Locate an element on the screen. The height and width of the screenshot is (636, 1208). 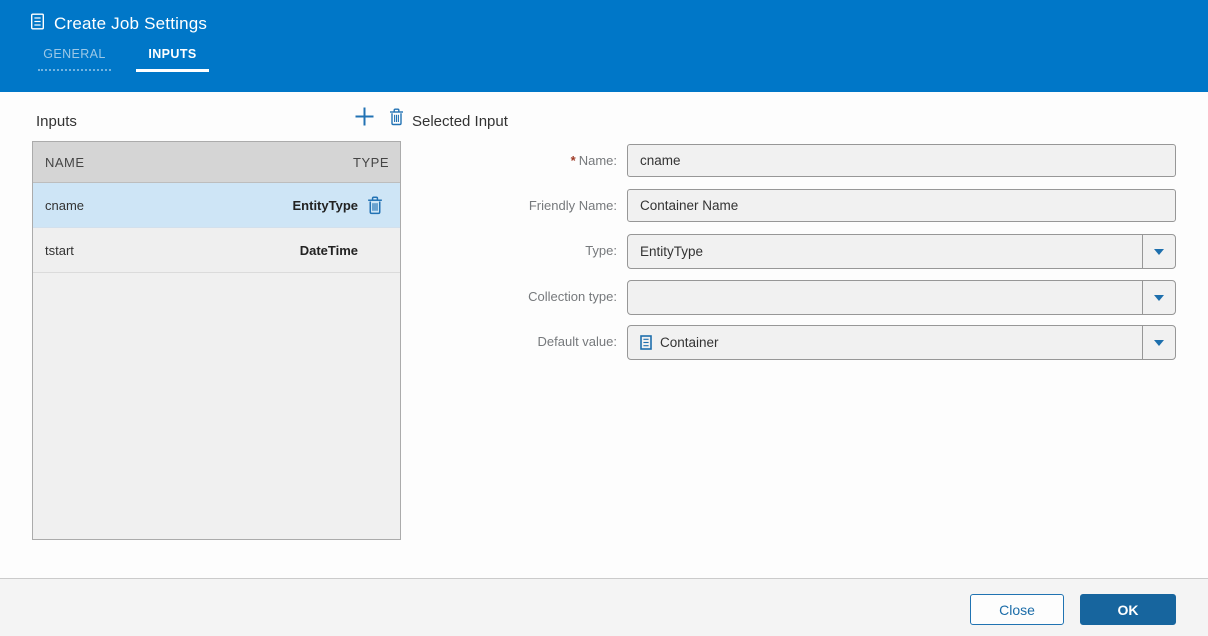
add-input-button is located at coordinates (364, 118).